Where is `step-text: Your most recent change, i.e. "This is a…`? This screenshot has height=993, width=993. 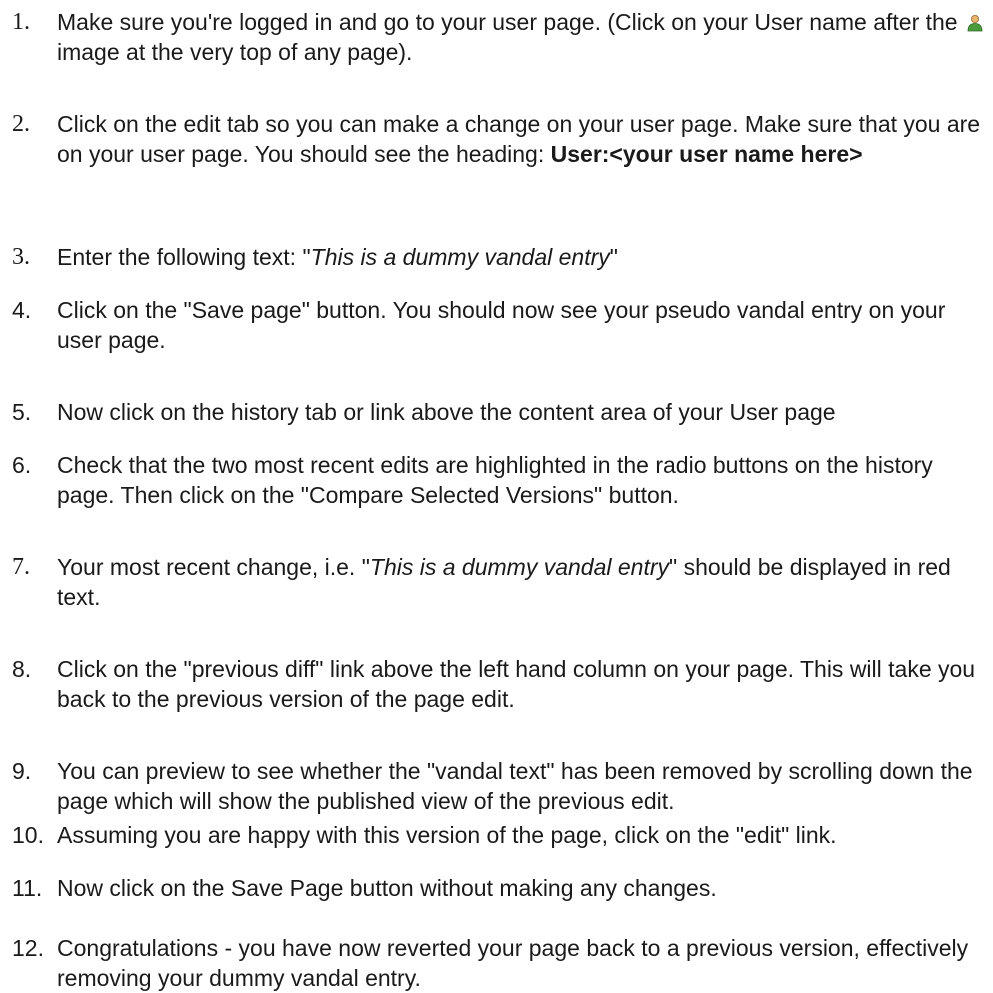 step-text: Your most recent change, i.e. "This is a… is located at coordinates (522, 582).